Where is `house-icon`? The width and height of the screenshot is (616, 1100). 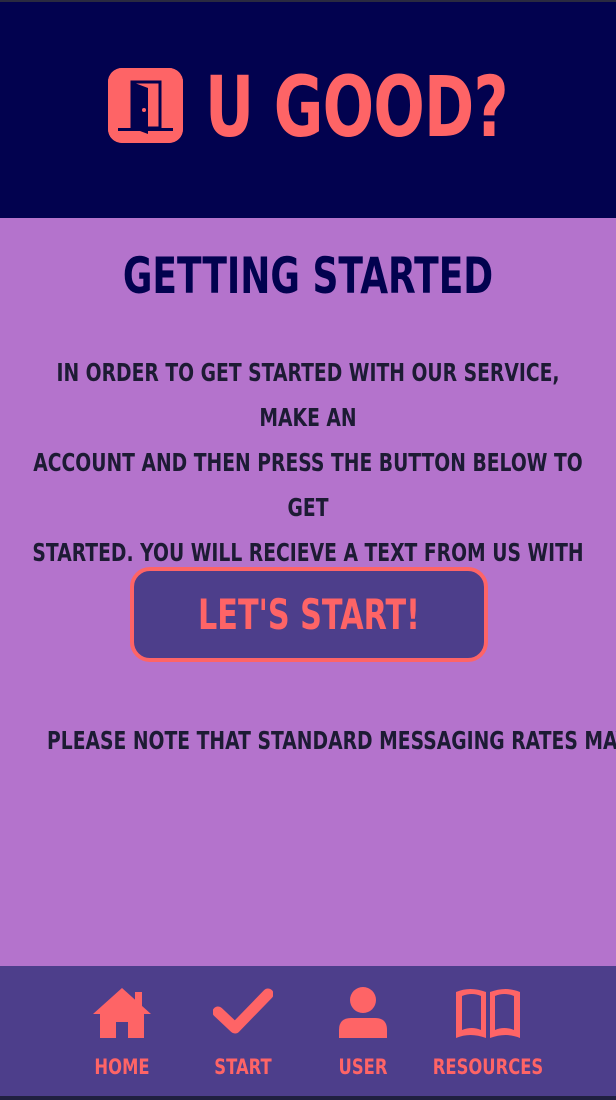 house-icon is located at coordinates (122, 1013).